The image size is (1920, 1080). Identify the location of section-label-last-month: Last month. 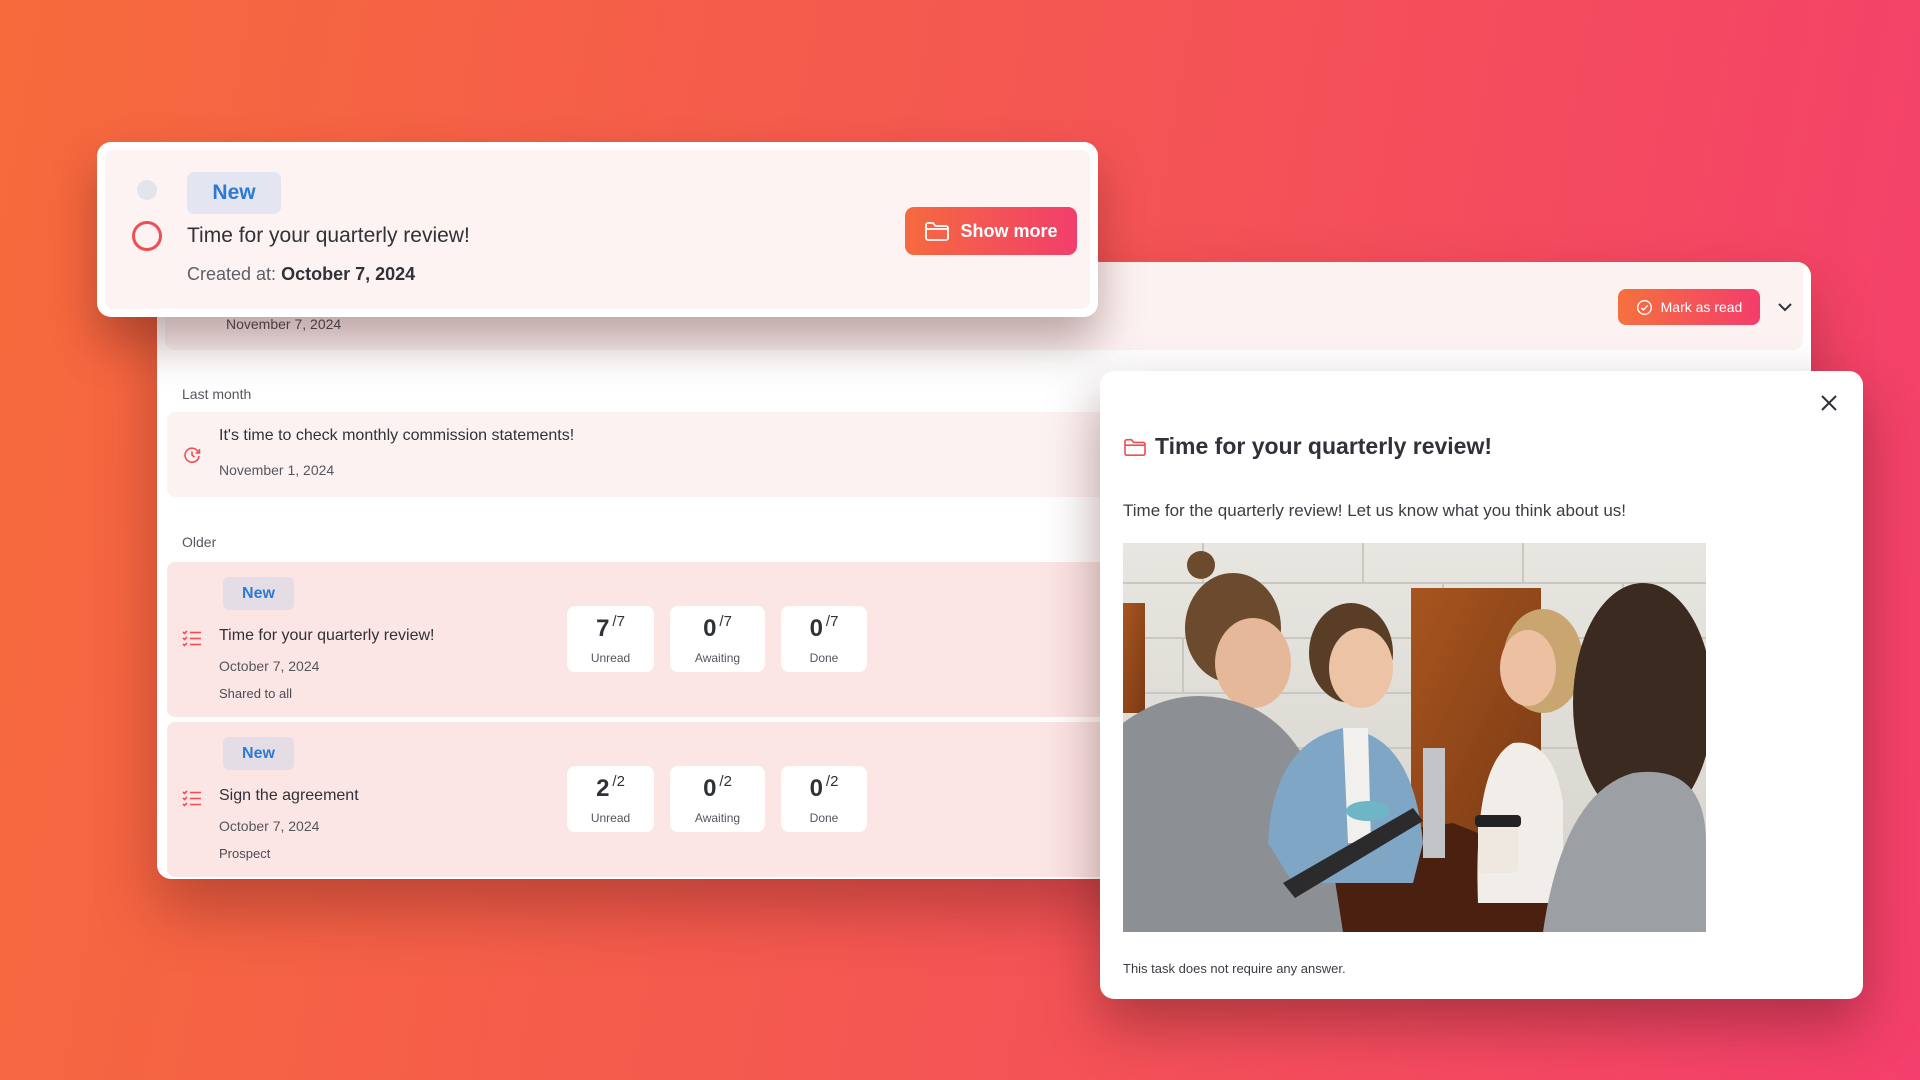
(217, 394).